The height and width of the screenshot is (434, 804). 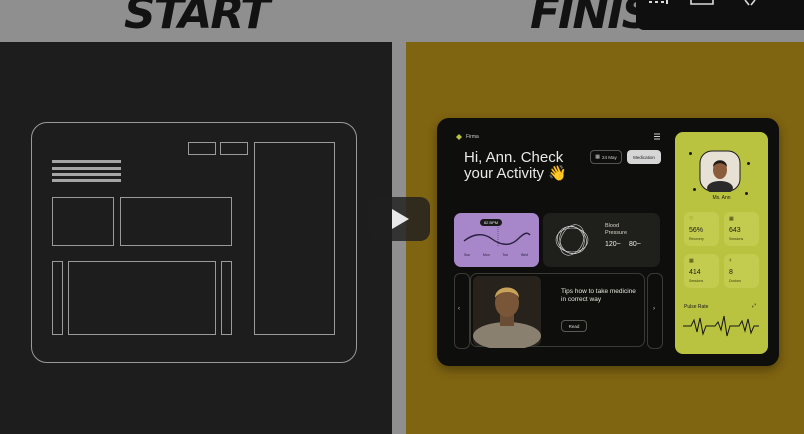 I want to click on wireframe-sidebar, so click(x=294, y=238).